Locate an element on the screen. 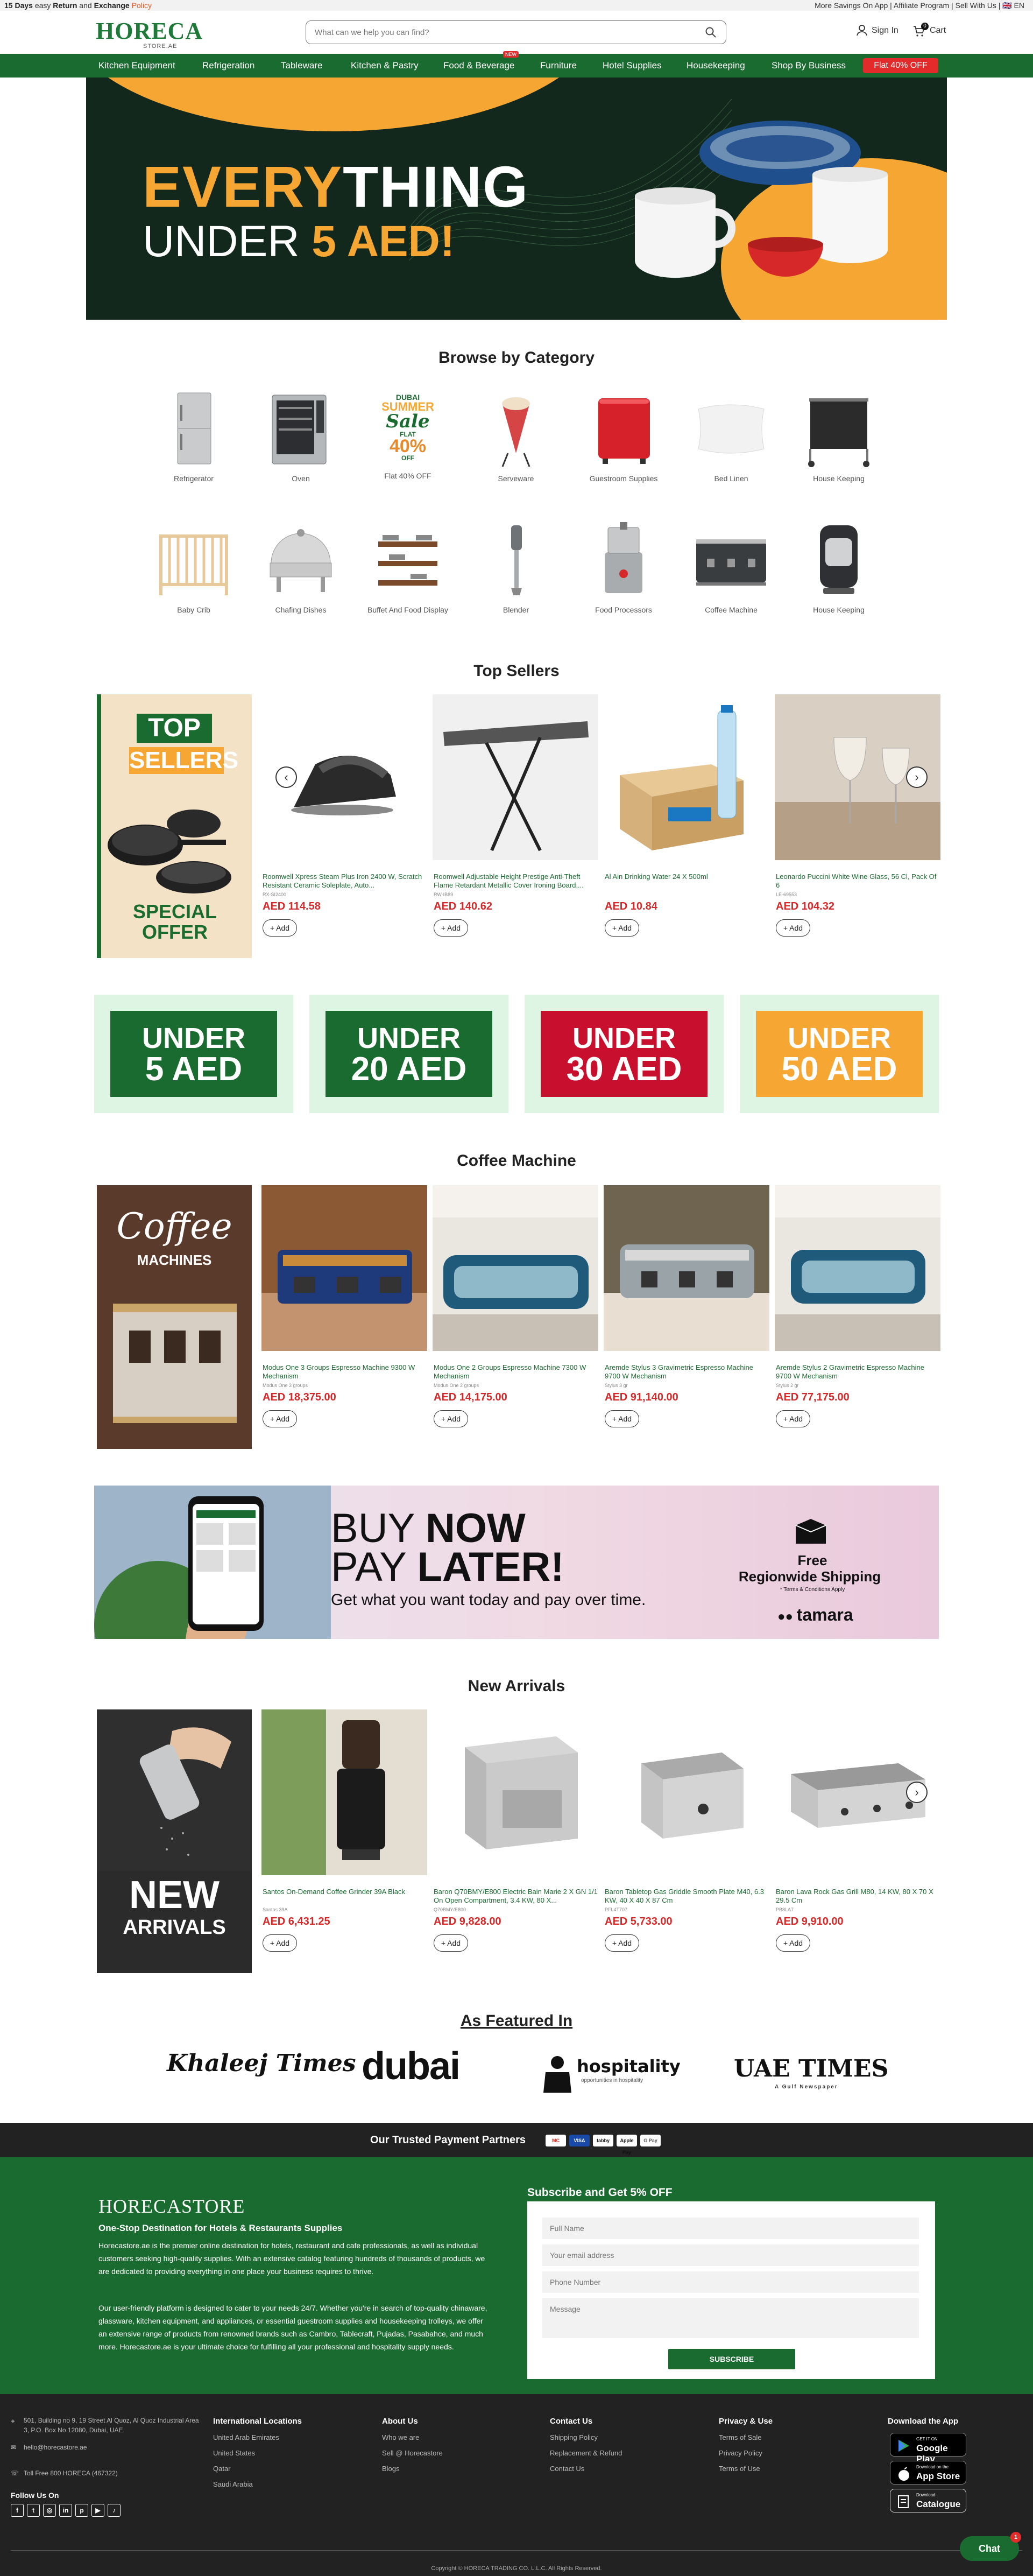 This screenshot has width=1033, height=2576. under-50-aed-banner: UNDER 50 AED is located at coordinates (839, 1054).